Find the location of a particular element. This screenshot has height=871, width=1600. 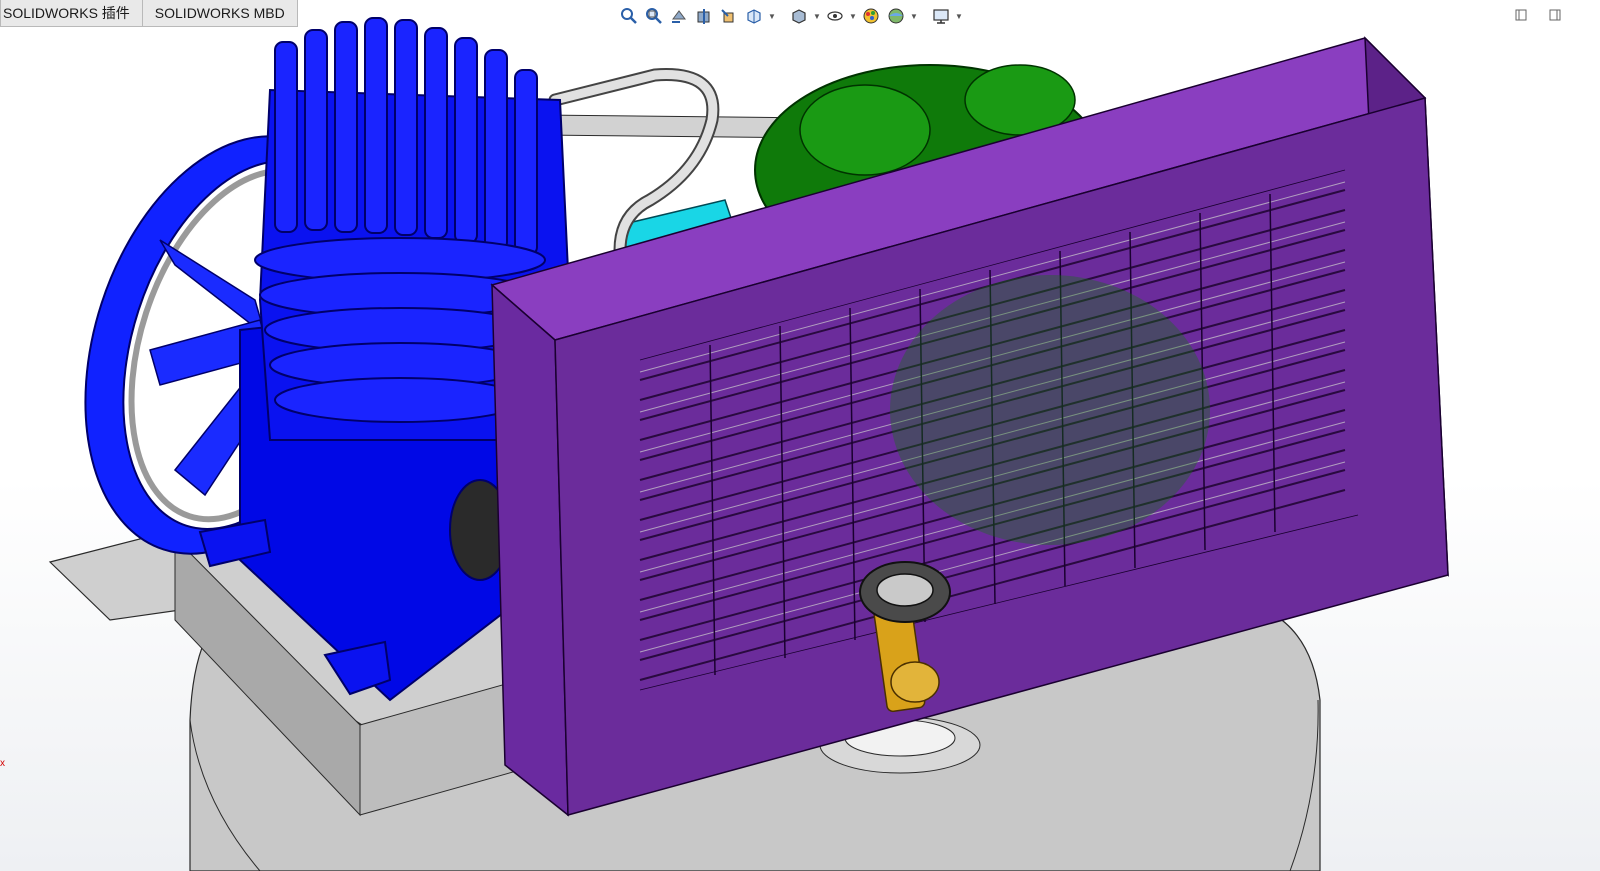

view-orientation-icon is located at coordinates (754, 16).